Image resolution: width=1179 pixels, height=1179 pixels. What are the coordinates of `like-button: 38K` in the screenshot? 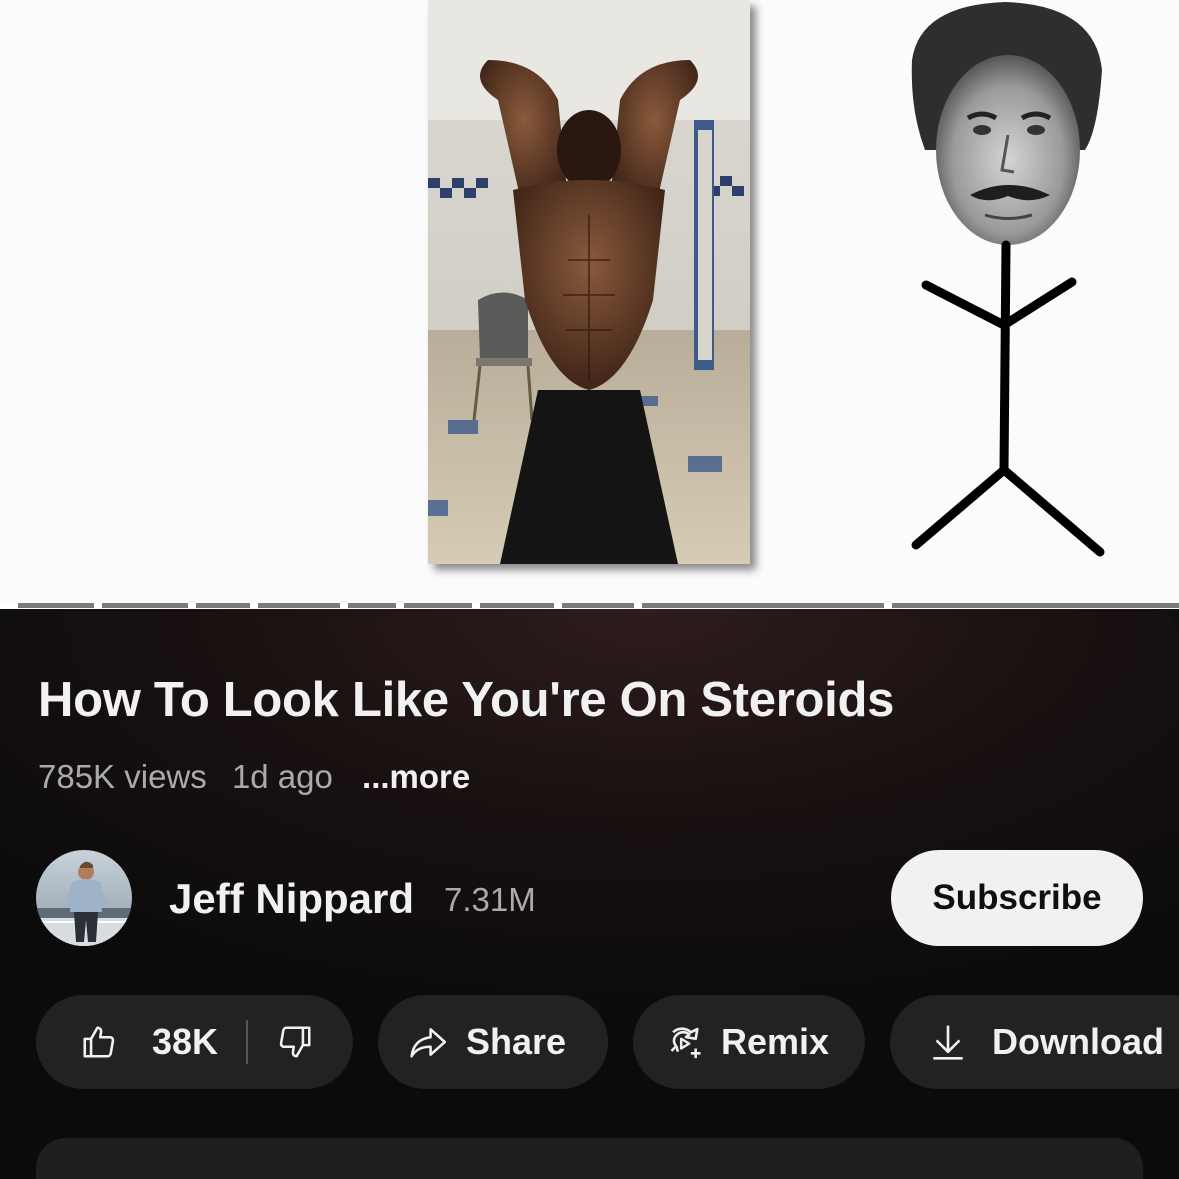 It's located at (127, 1042).